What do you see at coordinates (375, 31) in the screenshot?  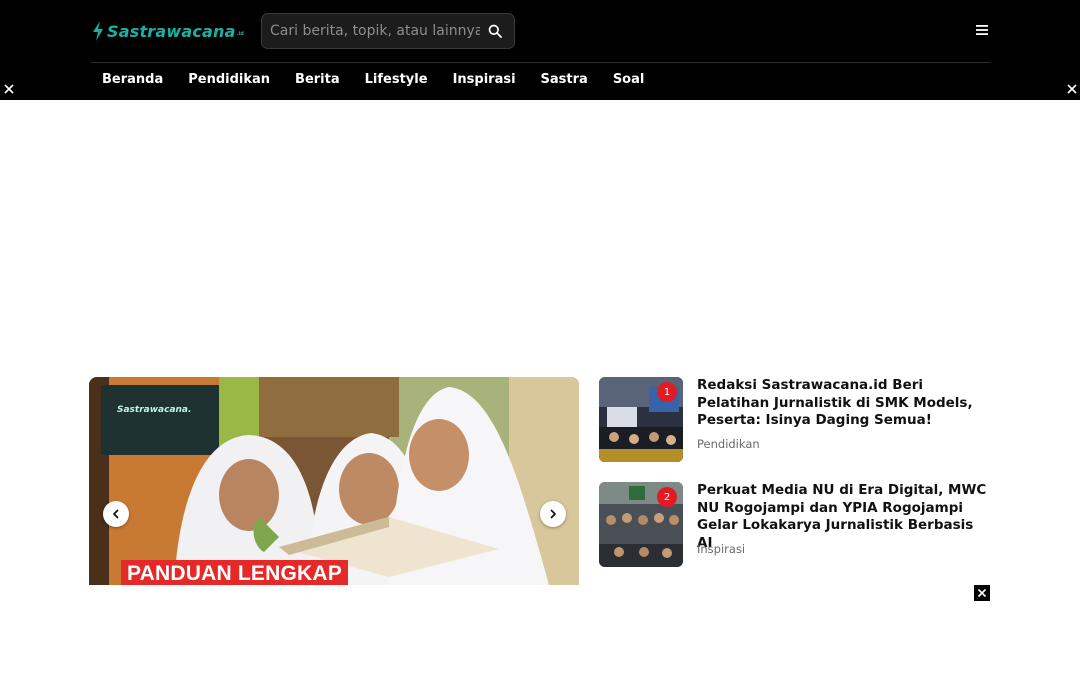 I see `search-input` at bounding box center [375, 31].